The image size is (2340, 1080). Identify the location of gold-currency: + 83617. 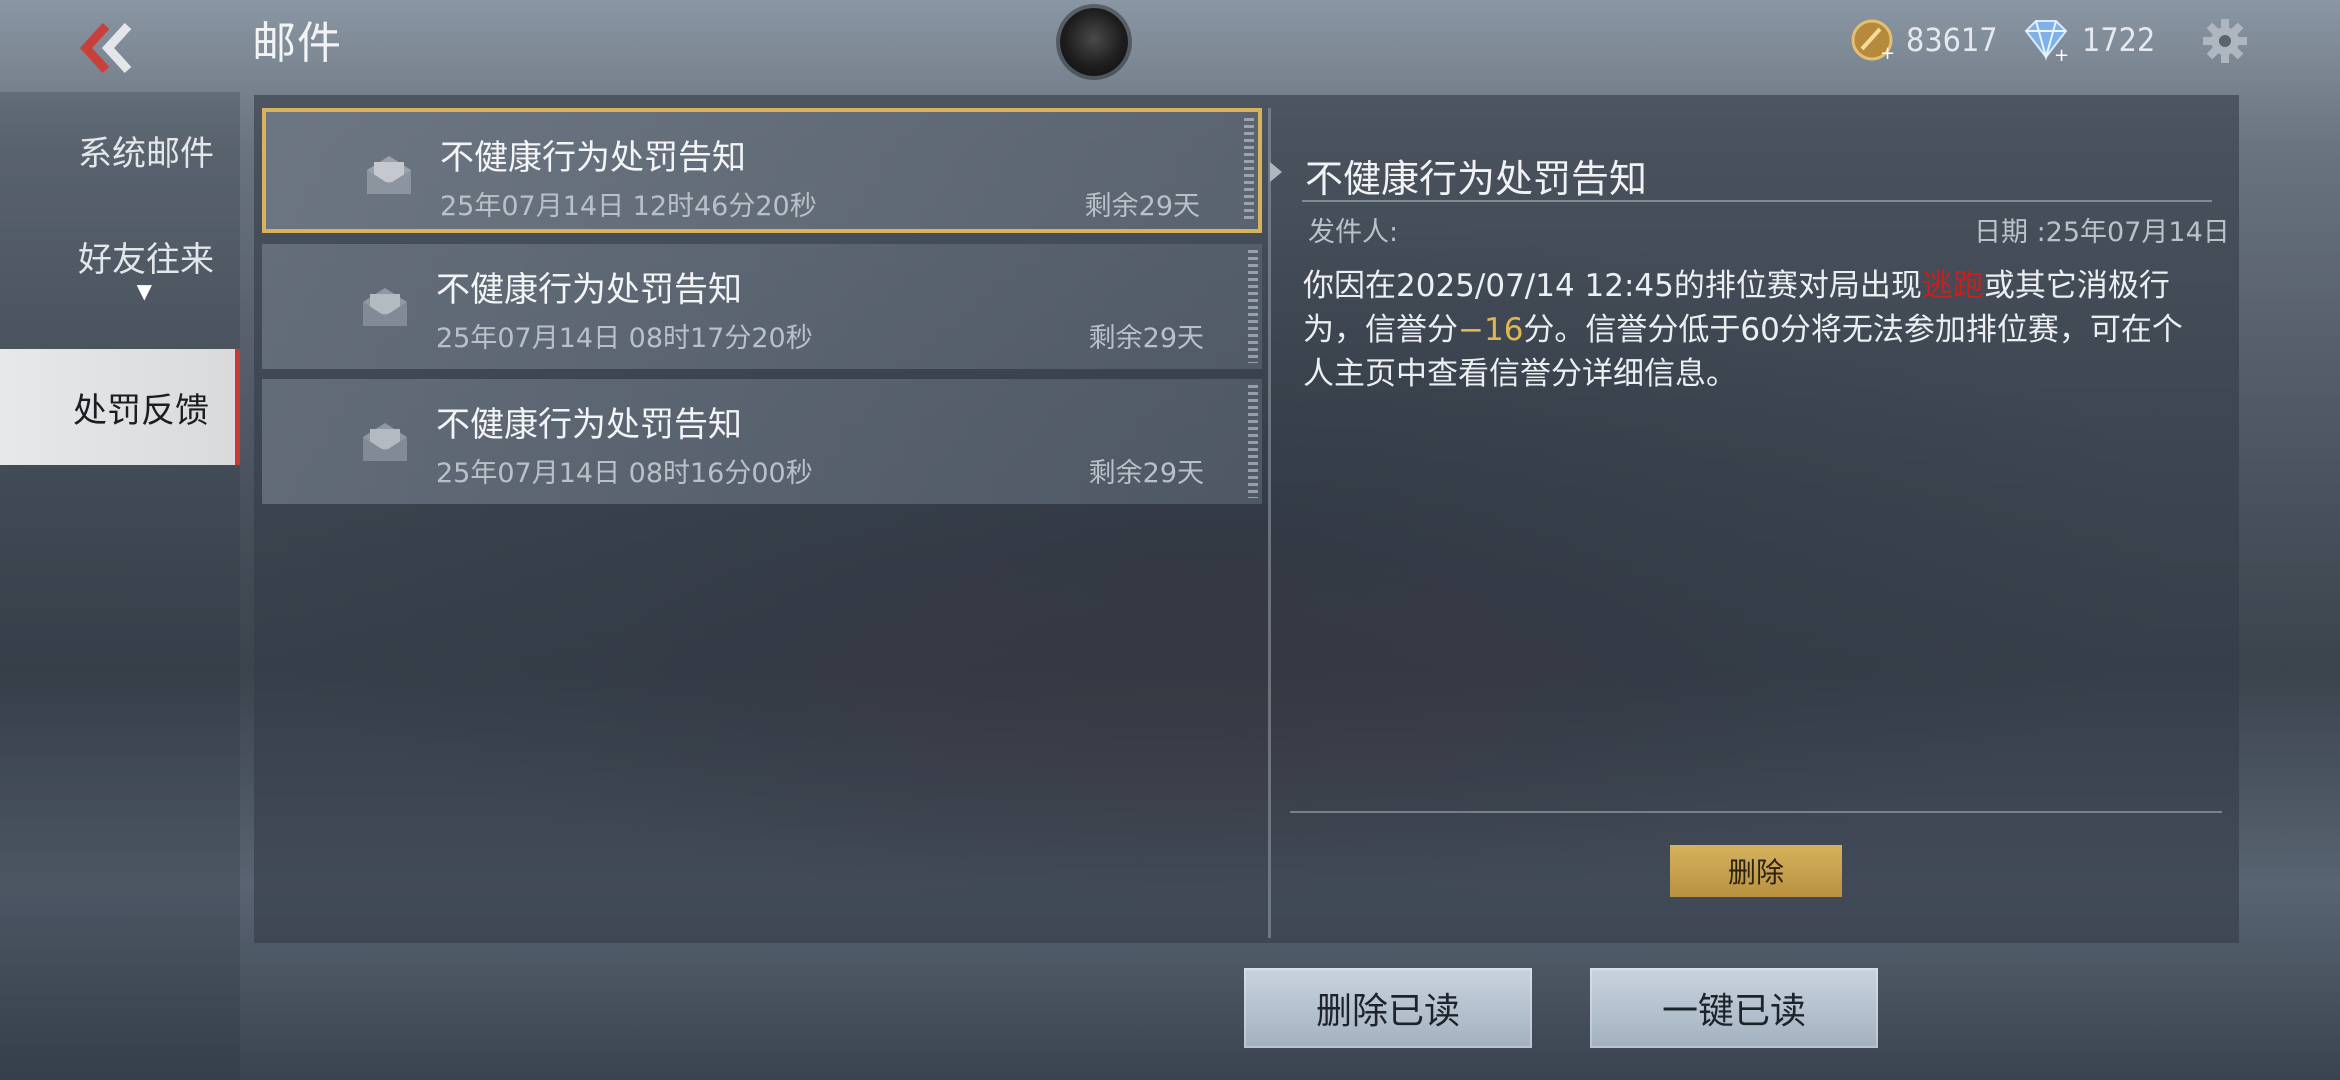
(1924, 40).